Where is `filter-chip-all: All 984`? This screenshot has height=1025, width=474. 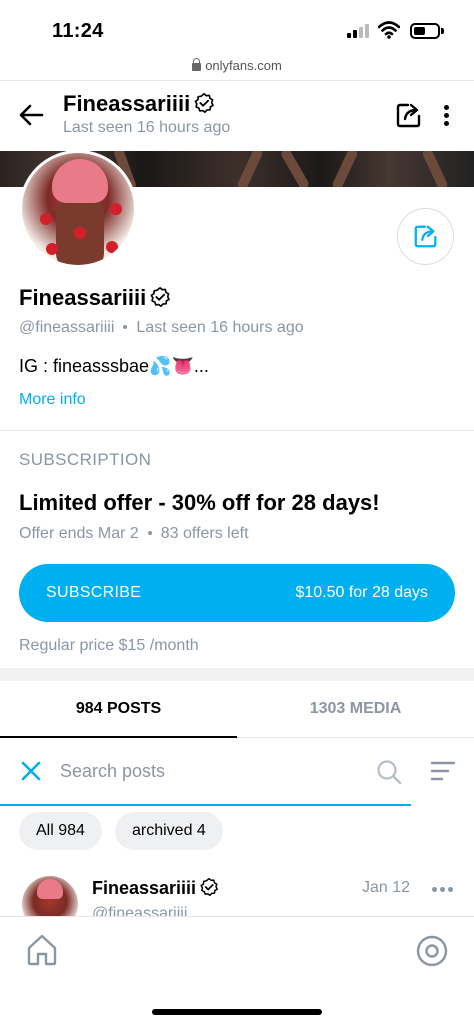
filter-chip-all: All 984 is located at coordinates (60, 831).